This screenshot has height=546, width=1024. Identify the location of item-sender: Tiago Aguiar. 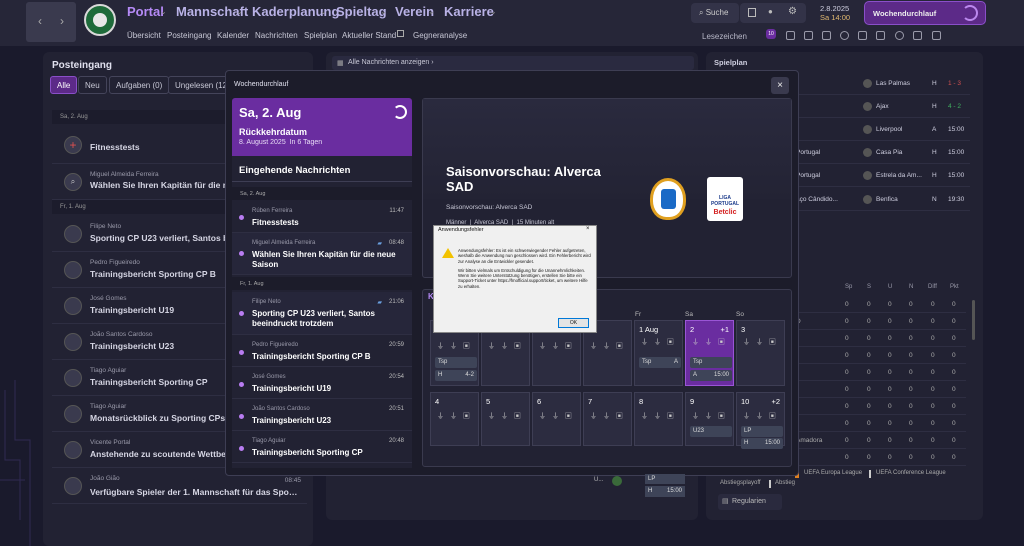
(108, 406).